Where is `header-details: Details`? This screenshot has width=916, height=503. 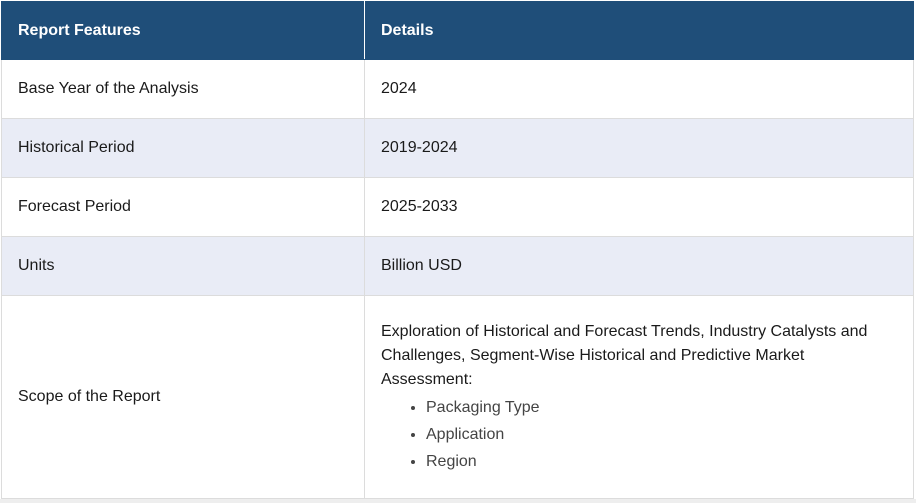
header-details: Details is located at coordinates (639, 30).